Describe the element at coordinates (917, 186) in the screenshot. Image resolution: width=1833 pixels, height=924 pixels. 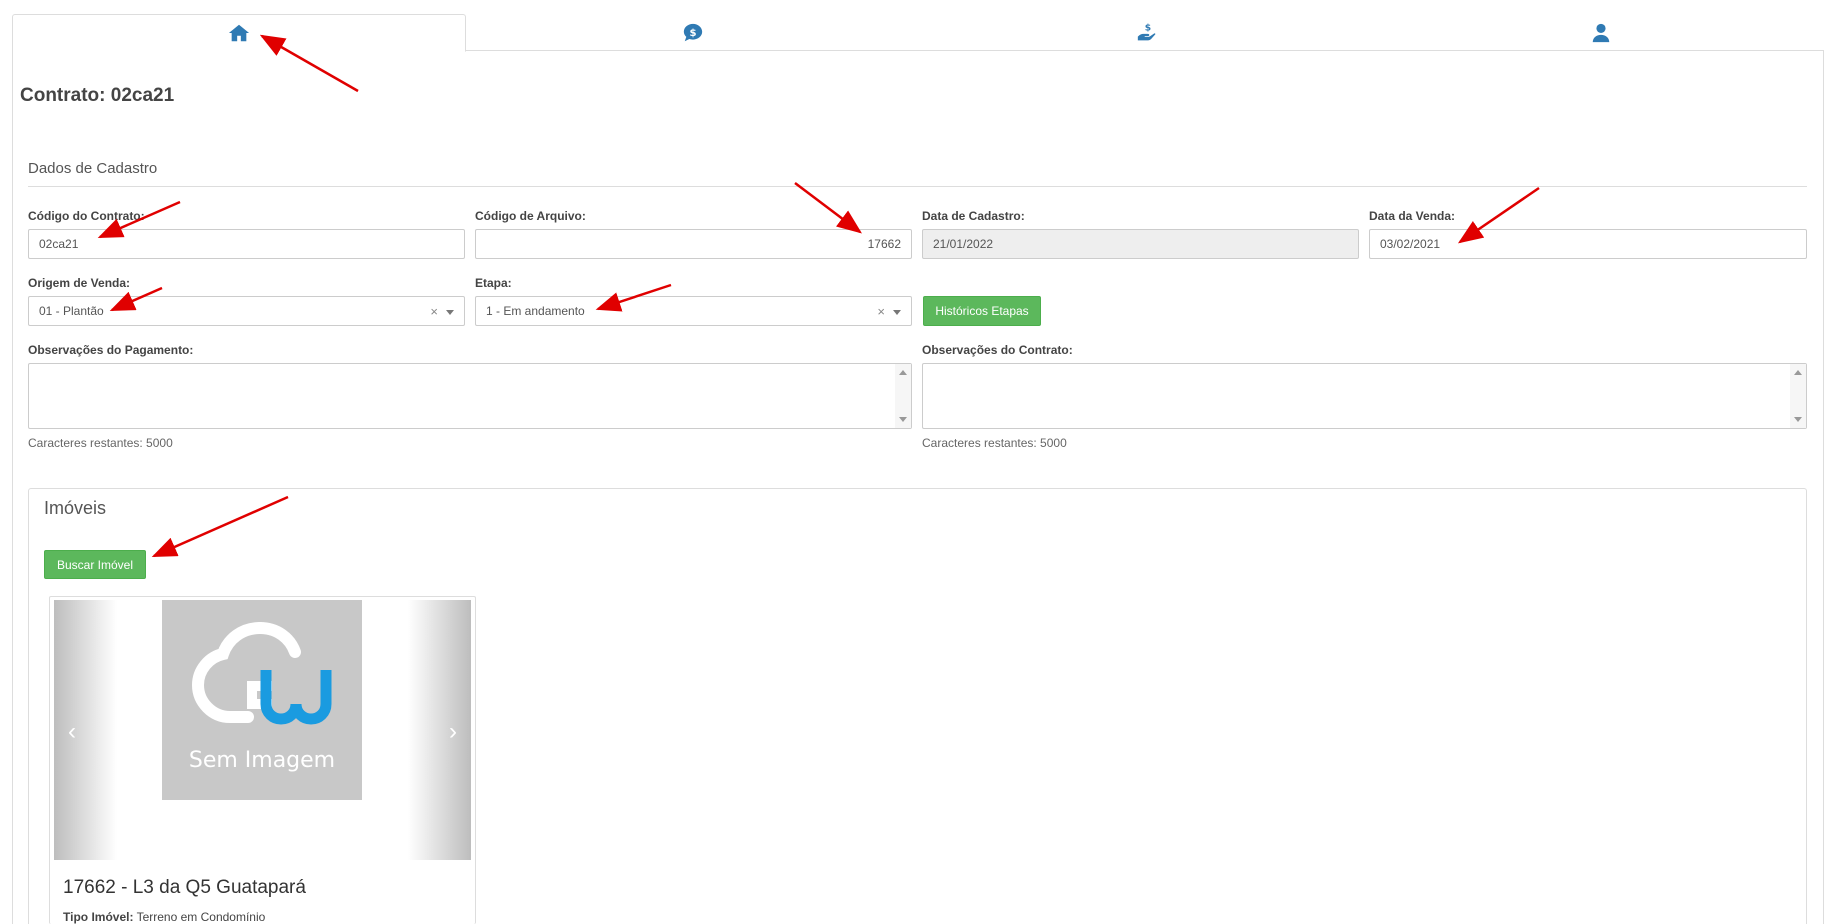
I see `section-divider` at that location.